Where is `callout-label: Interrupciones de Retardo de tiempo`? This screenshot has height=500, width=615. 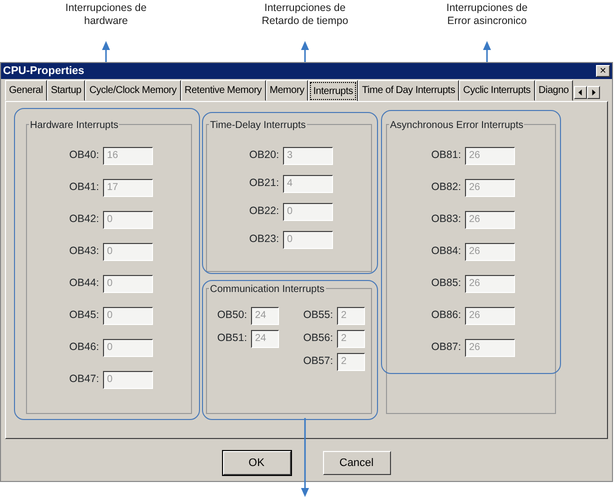
callout-label: Interrupciones de Retardo de tiempo is located at coordinates (305, 15).